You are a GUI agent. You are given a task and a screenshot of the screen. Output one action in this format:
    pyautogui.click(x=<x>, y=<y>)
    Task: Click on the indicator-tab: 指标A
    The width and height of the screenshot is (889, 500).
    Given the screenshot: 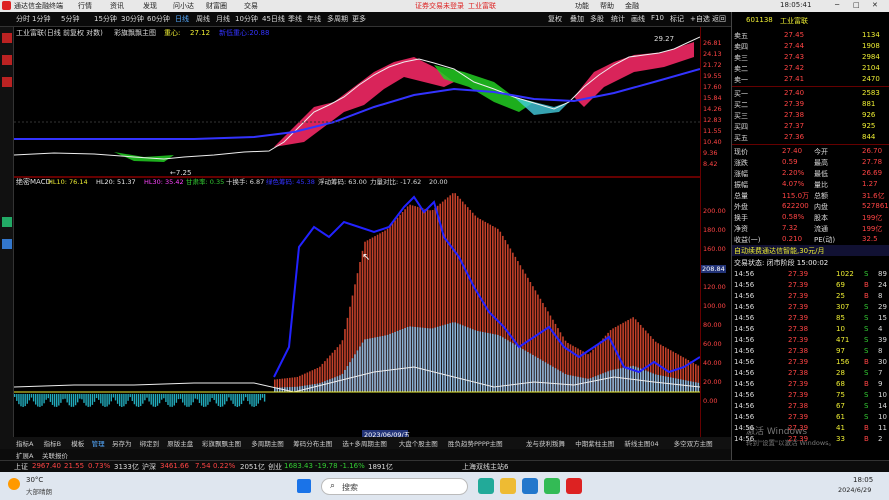 What is the action you would take?
    pyautogui.click(x=24, y=443)
    